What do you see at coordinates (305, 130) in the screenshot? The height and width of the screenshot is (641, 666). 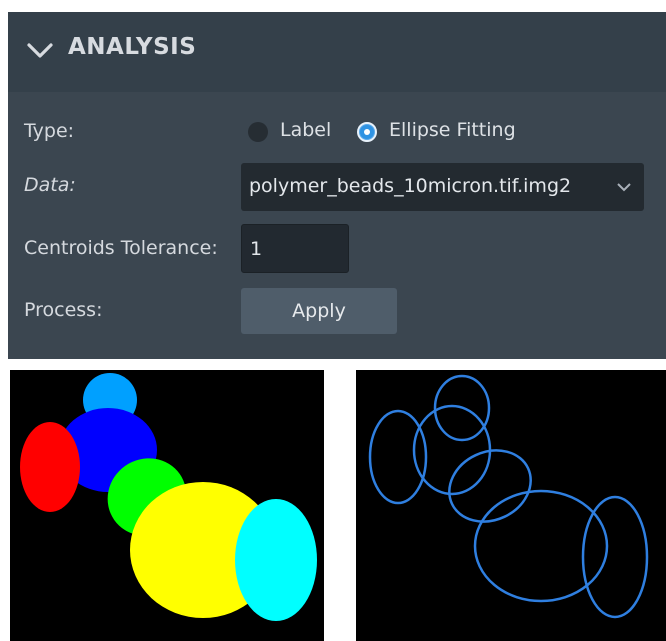 I see `radio-label-text: Label` at bounding box center [305, 130].